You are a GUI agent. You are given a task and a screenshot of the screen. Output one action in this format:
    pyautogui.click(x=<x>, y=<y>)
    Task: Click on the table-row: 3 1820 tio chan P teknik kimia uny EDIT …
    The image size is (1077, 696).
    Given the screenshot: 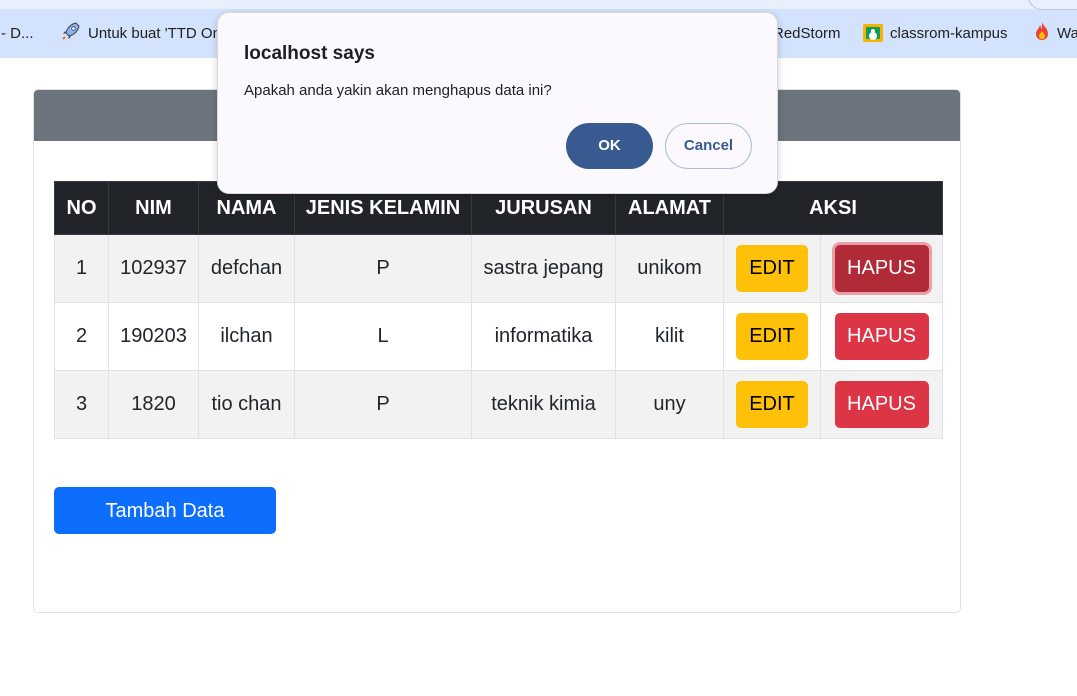 What is the action you would take?
    pyautogui.click(x=499, y=404)
    